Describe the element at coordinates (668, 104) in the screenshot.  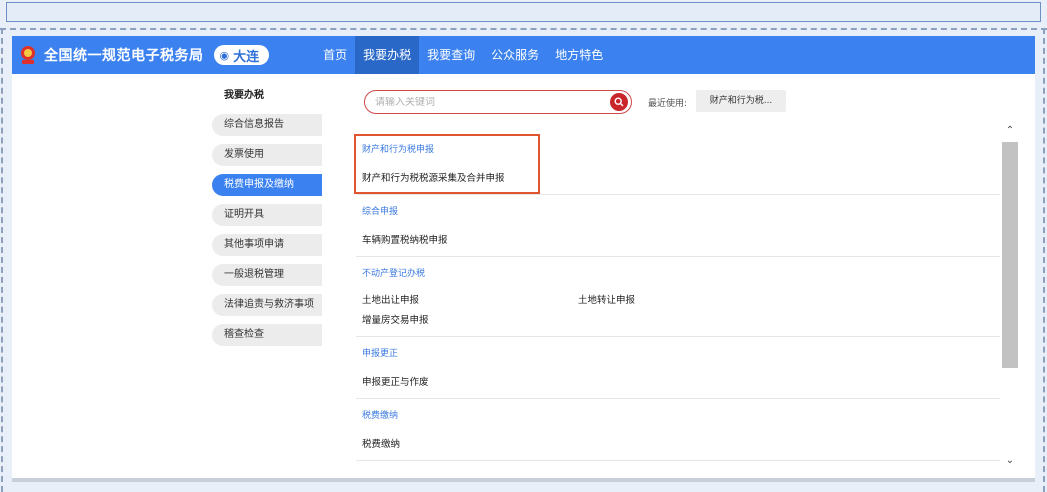
I see `recent-label: 最近使用:` at that location.